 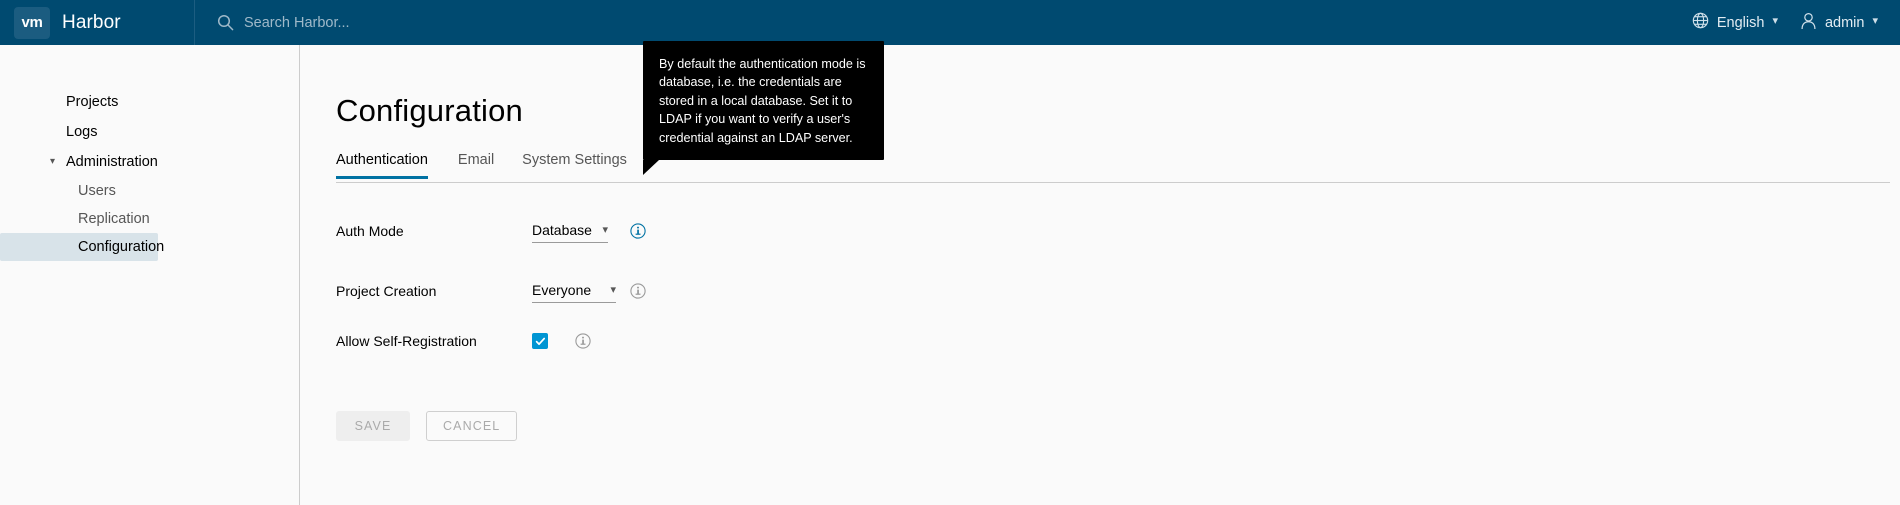 What do you see at coordinates (373, 426) in the screenshot?
I see `save-button: SAVE` at bounding box center [373, 426].